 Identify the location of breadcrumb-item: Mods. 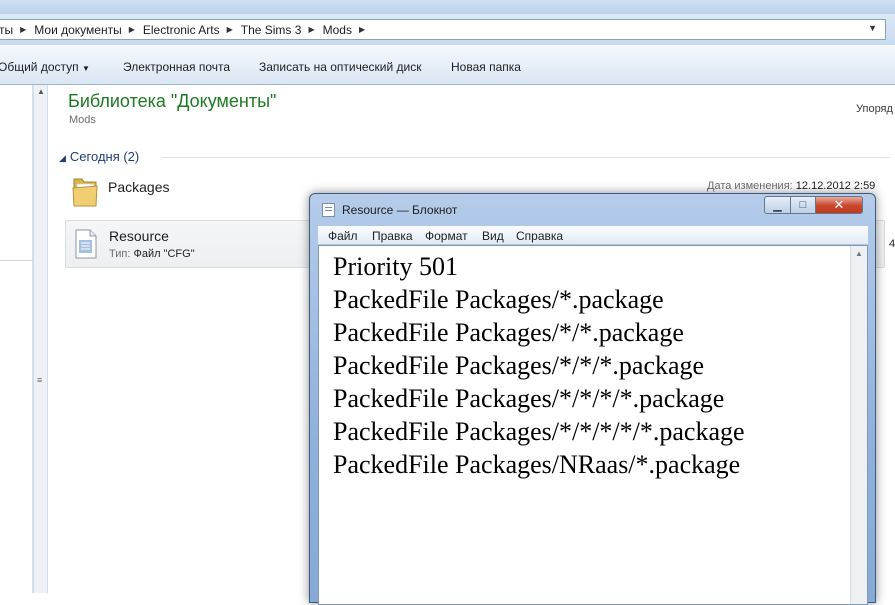
(337, 30).